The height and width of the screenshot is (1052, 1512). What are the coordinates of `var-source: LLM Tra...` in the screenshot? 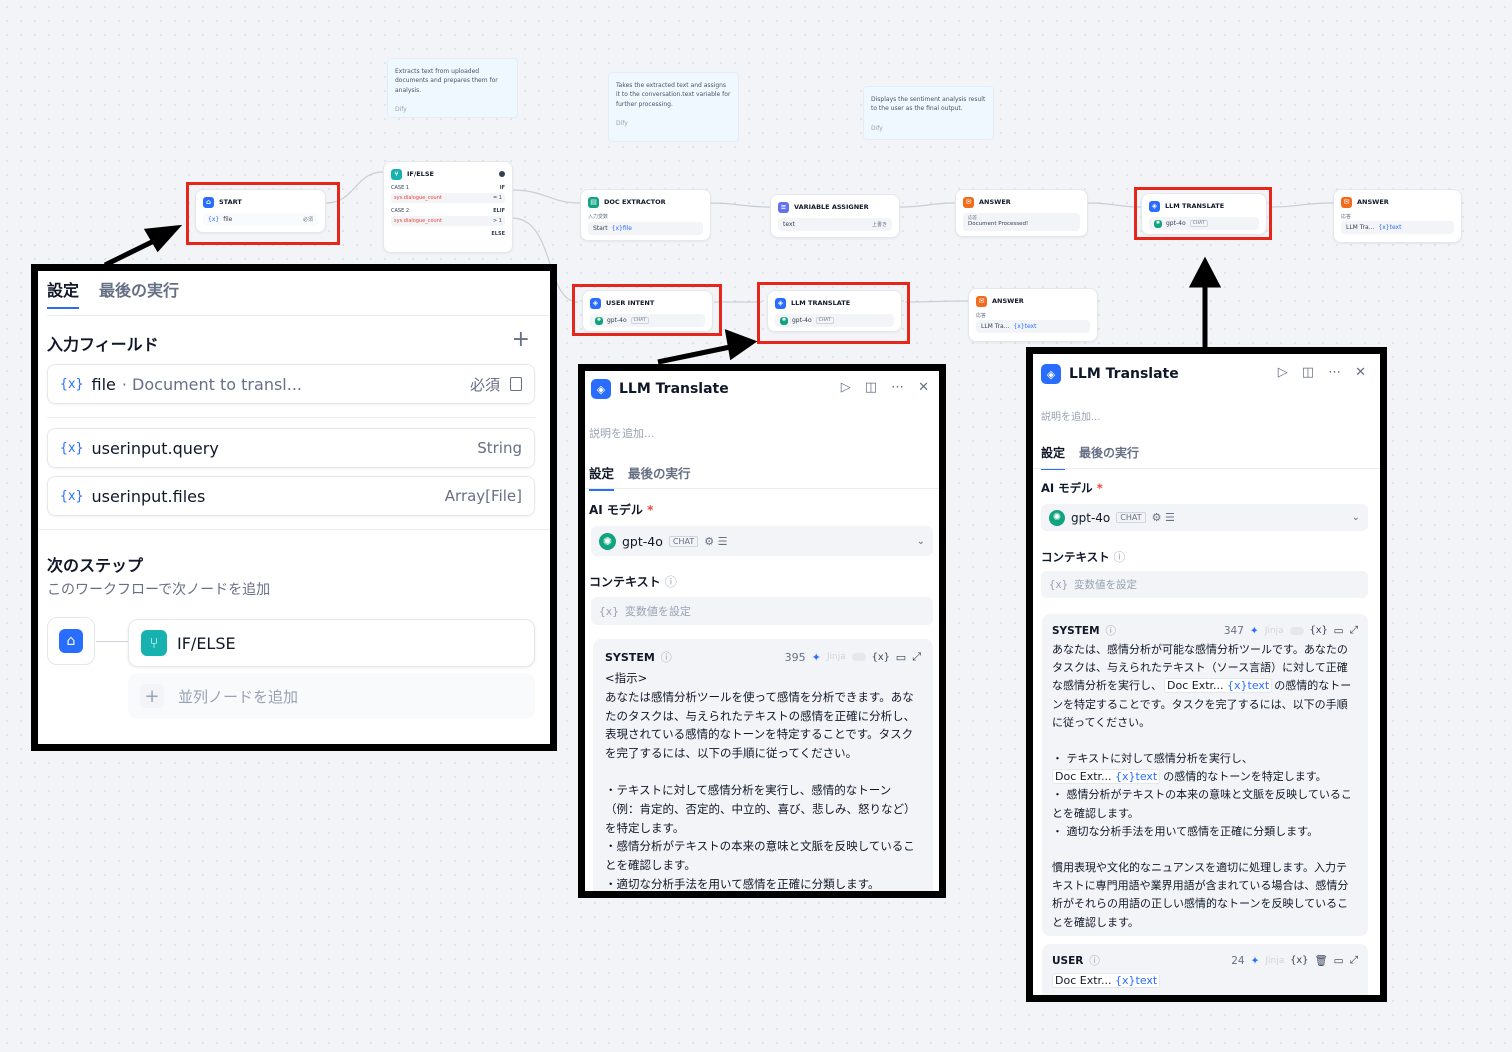 It's located at (1360, 227).